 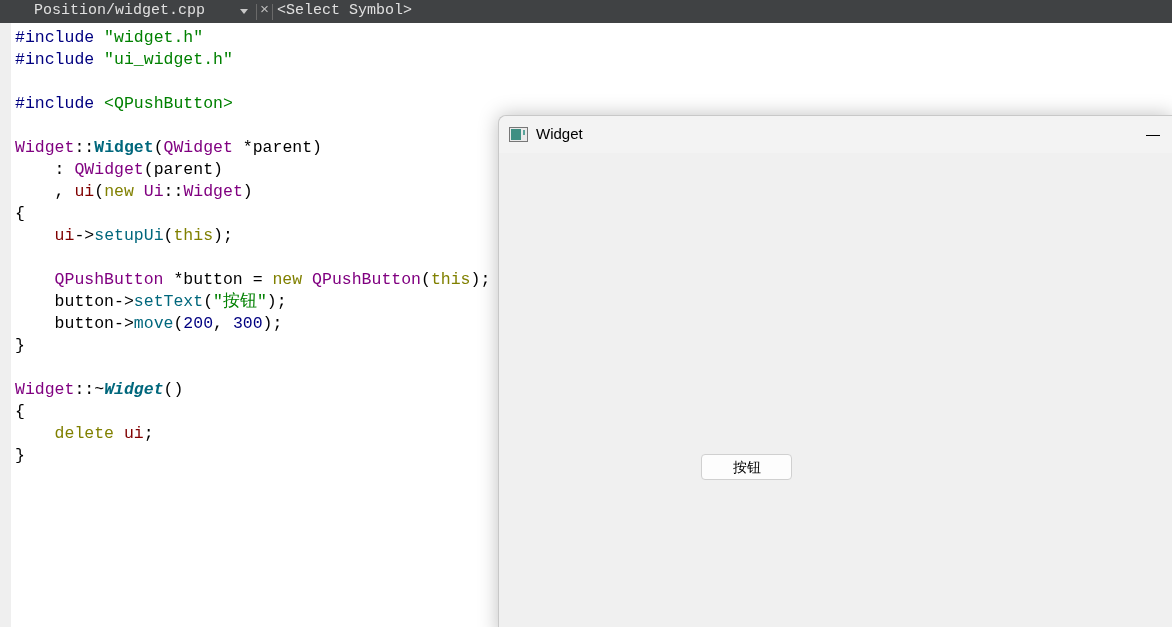 What do you see at coordinates (168, 148) in the screenshot?
I see `code-line: Widget::Widget(QWidget *parent)` at bounding box center [168, 148].